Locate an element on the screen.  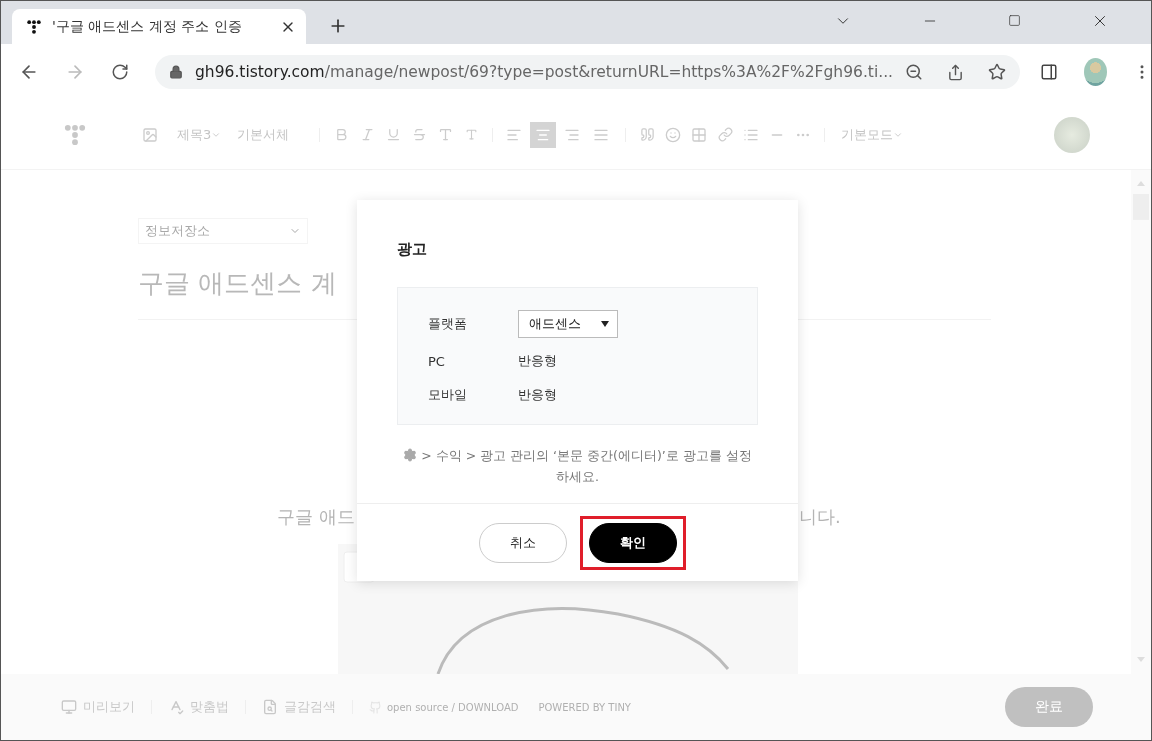
done-button: 완료 is located at coordinates (1049, 707).